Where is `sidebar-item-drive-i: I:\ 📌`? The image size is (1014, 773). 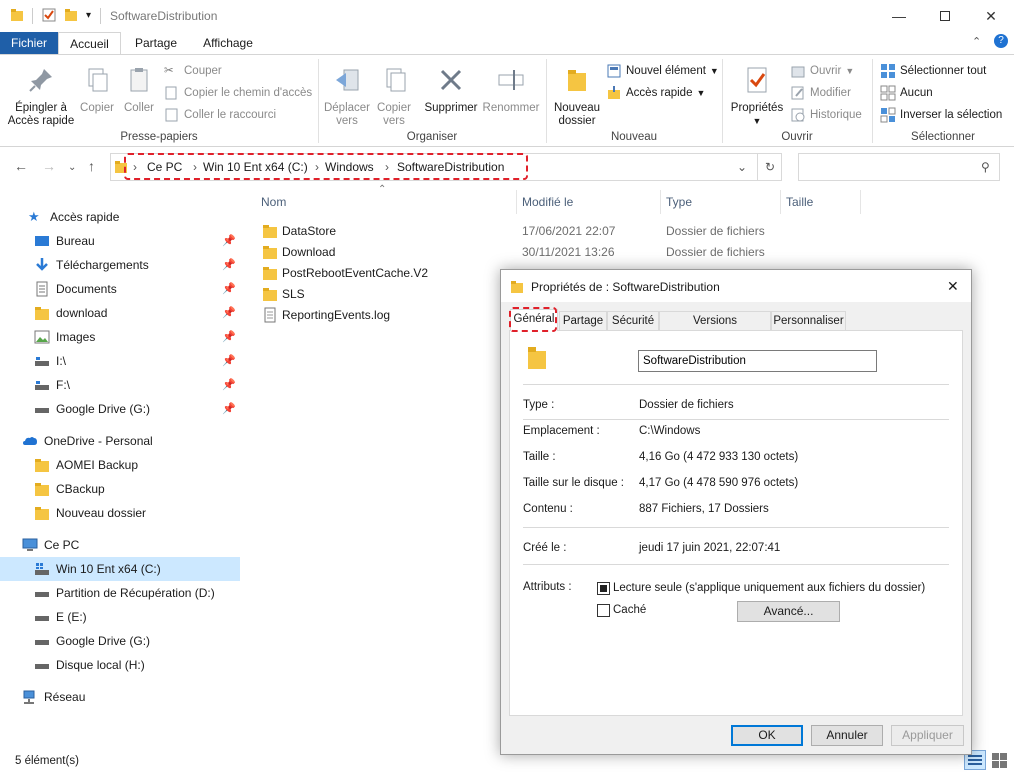
sidebar-item-drive-i: I:\ 📌 is located at coordinates (120, 361).